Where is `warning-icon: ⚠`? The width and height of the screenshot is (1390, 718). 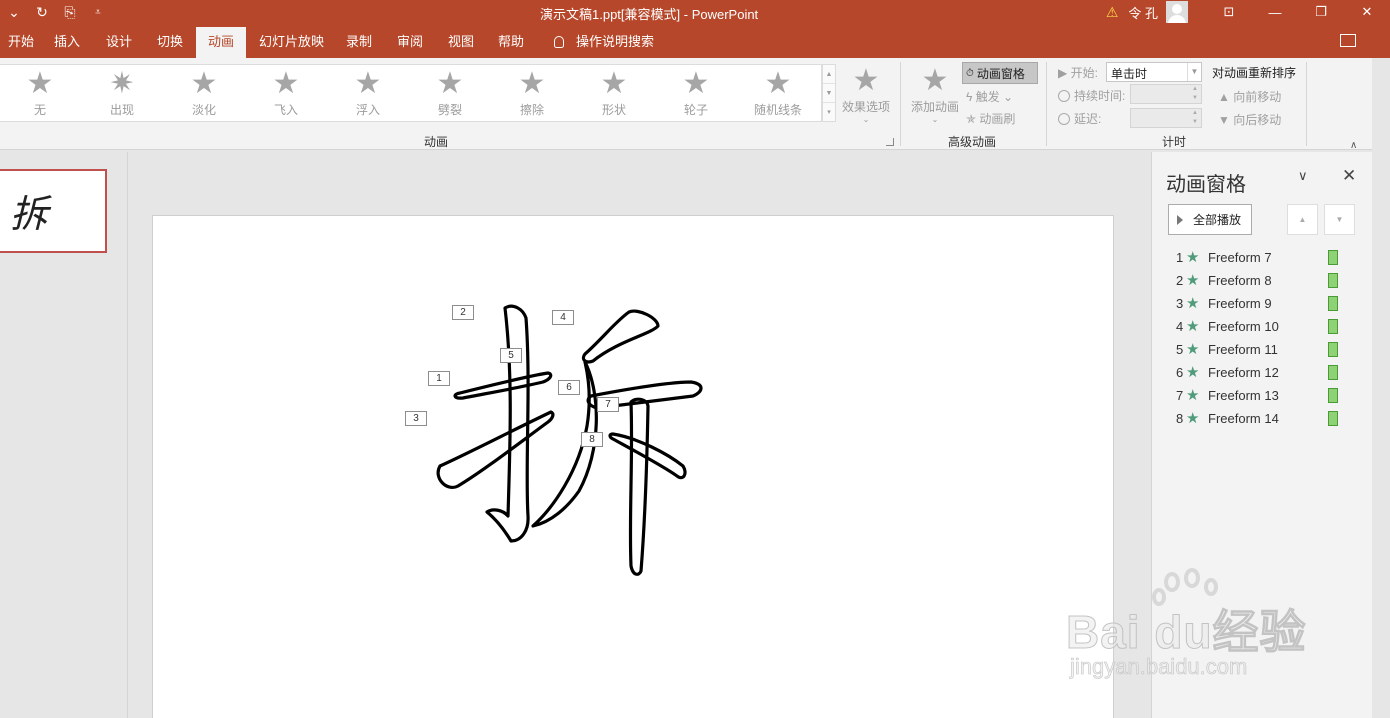
warning-icon: ⚠ is located at coordinates (1112, 12).